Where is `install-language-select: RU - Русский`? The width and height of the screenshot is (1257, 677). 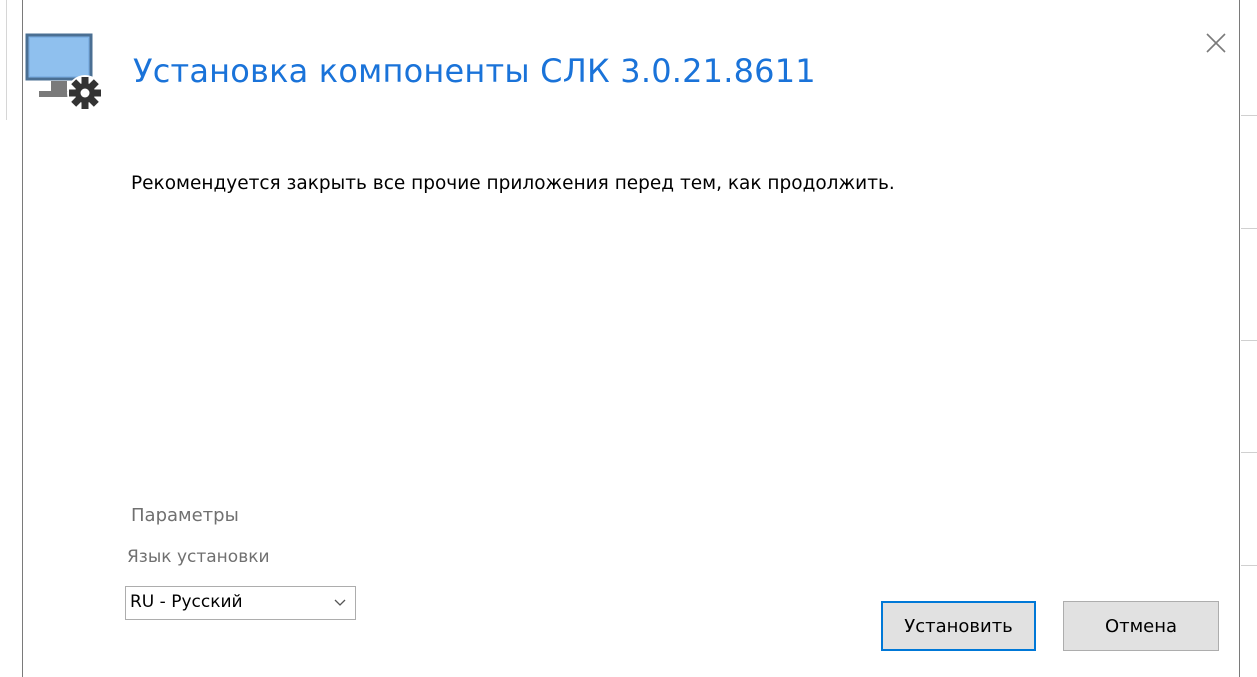
install-language-select: RU - Русский is located at coordinates (240, 603).